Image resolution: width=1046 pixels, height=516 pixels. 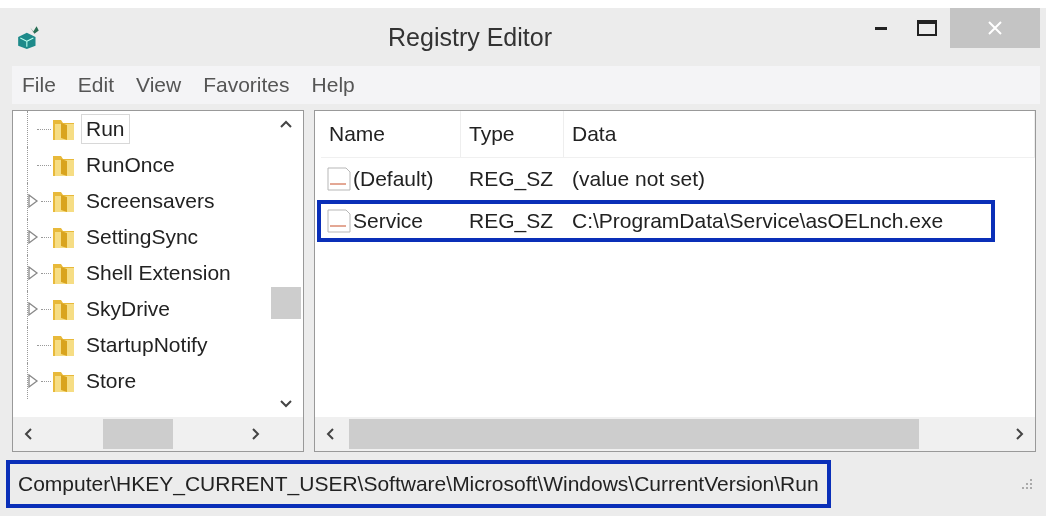 I want to click on minimize-icon, so click(x=881, y=28).